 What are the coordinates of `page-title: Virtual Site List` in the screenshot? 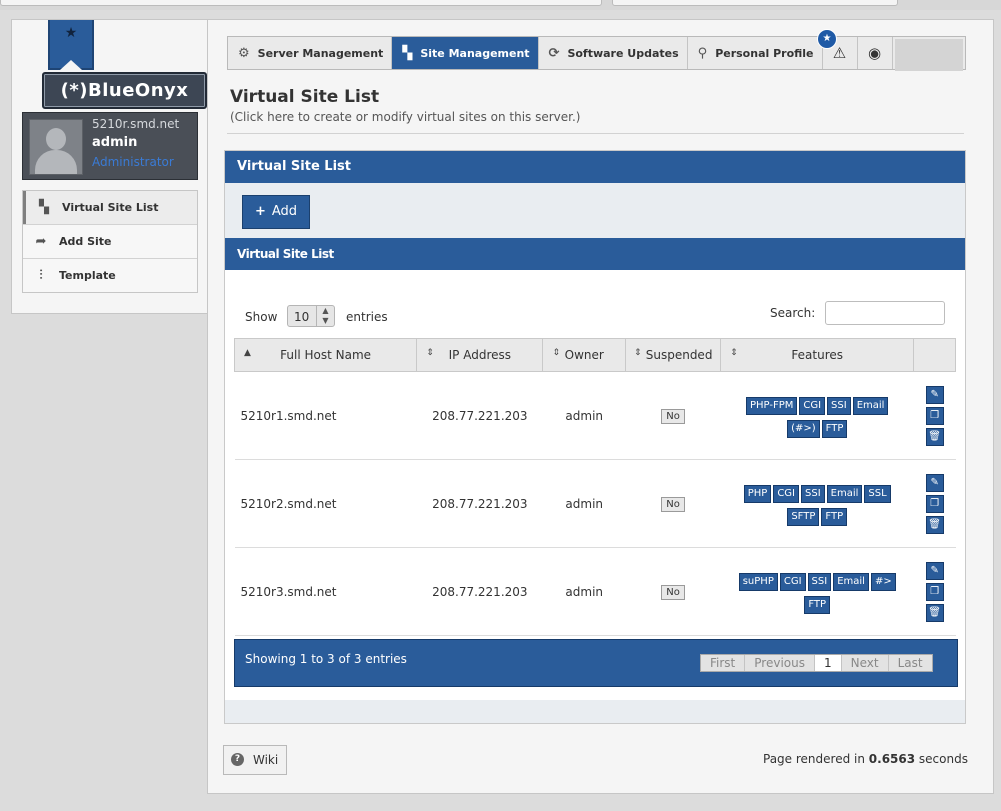 It's located at (305, 97).